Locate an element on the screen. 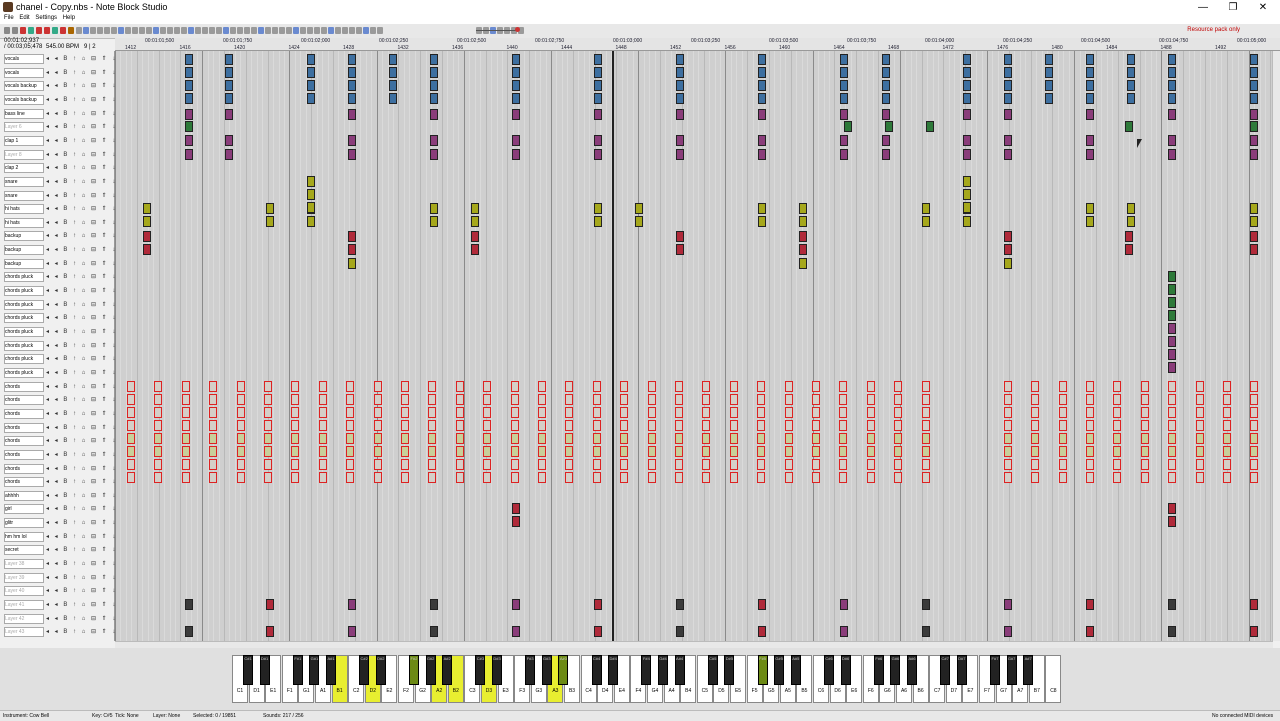 The image size is (1280, 721). layer-name-field: girl is located at coordinates (24, 509).